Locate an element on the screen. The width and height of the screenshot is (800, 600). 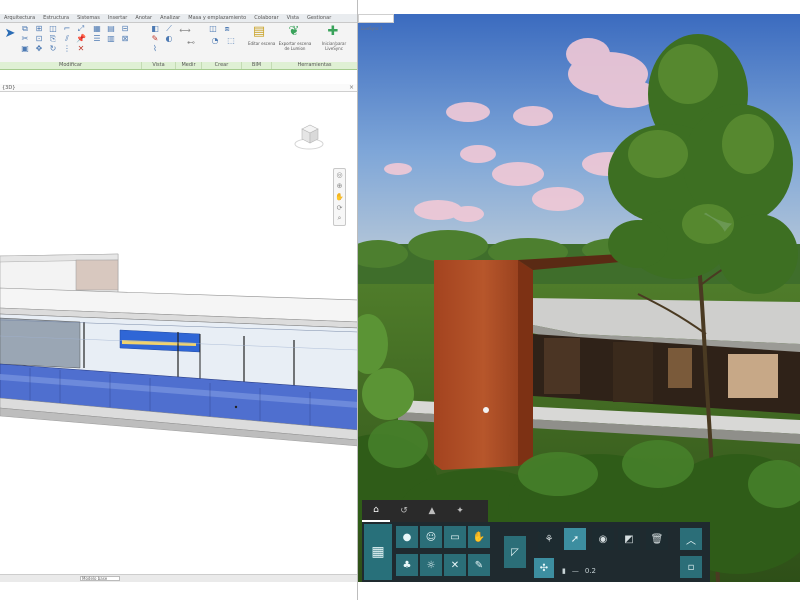
refresh-icon: ↺ is located at coordinates (404, 511).